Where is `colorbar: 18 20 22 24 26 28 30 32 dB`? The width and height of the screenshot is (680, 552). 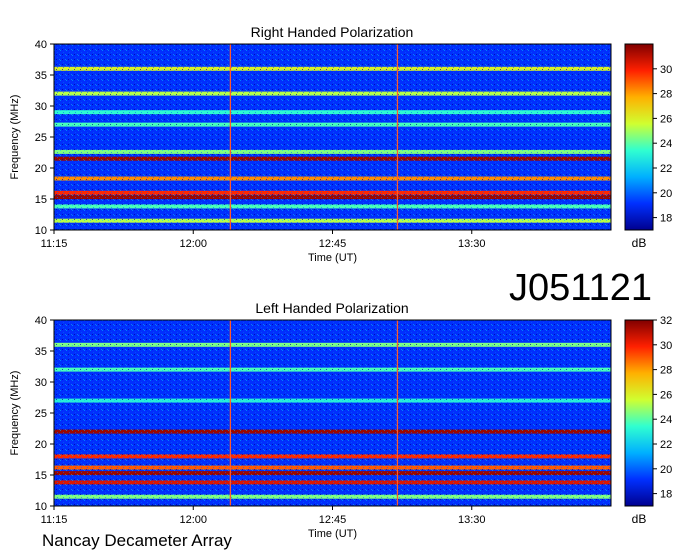
colorbar: 18 20 22 24 26 28 30 32 dB is located at coordinates (648, 420).